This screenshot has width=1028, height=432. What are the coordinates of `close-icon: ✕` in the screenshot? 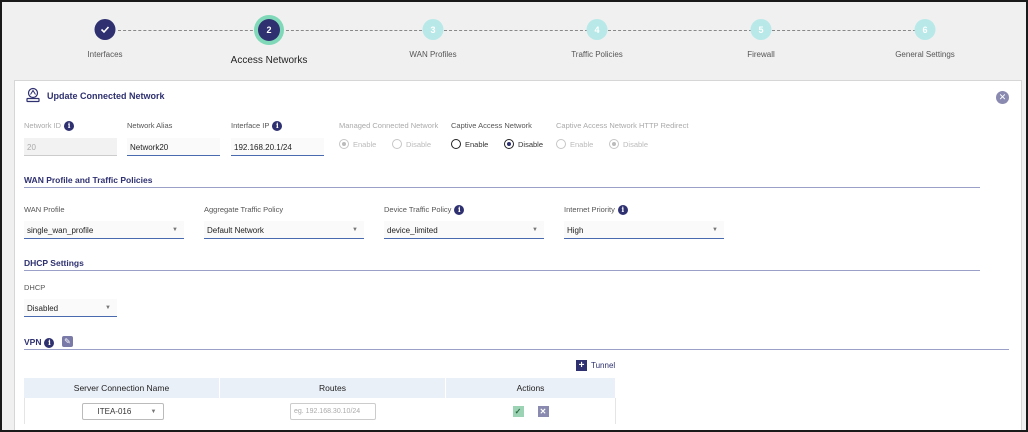 It's located at (1002, 97).